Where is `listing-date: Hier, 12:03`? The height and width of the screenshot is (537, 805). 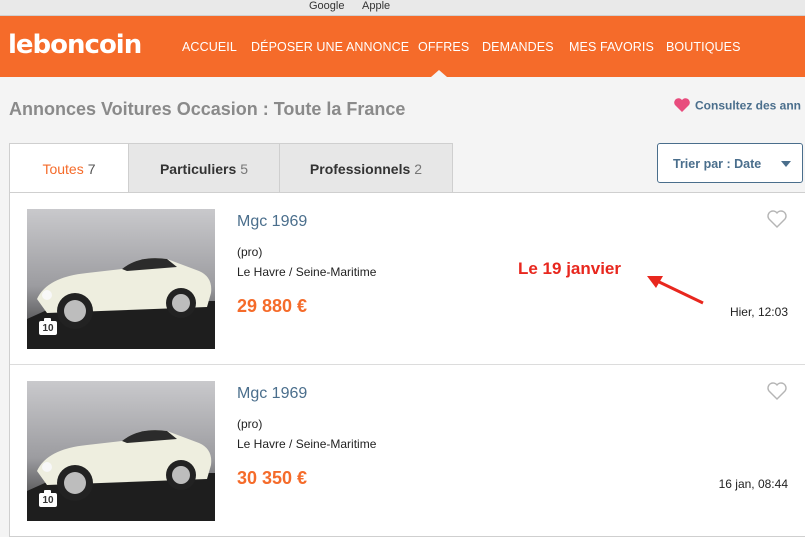
listing-date: Hier, 12:03 is located at coordinates (758, 312).